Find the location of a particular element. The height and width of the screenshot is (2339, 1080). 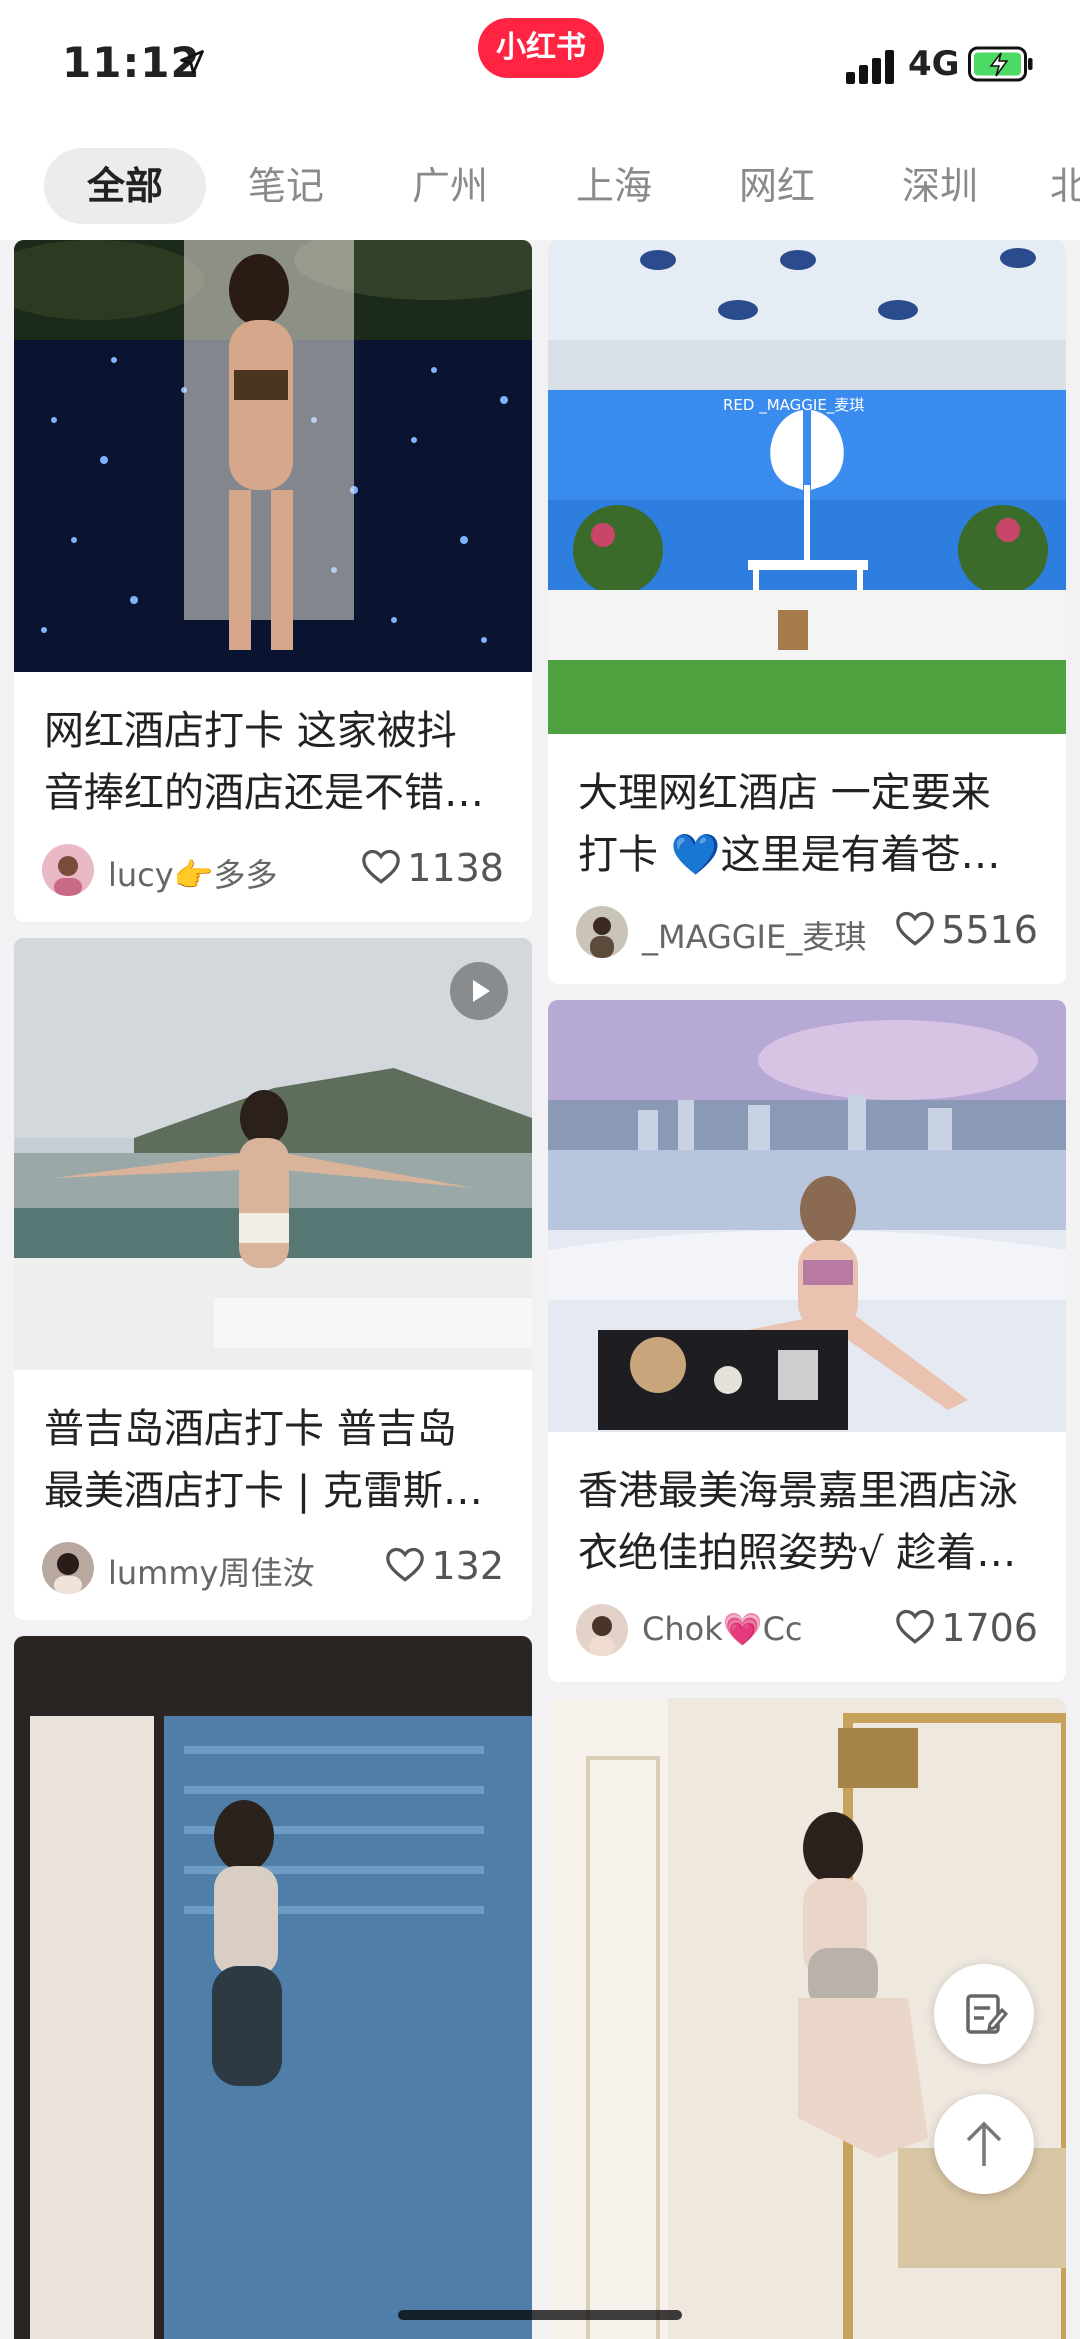

status-bar: 11:12 小红书 4G is located at coordinates (540, 65).